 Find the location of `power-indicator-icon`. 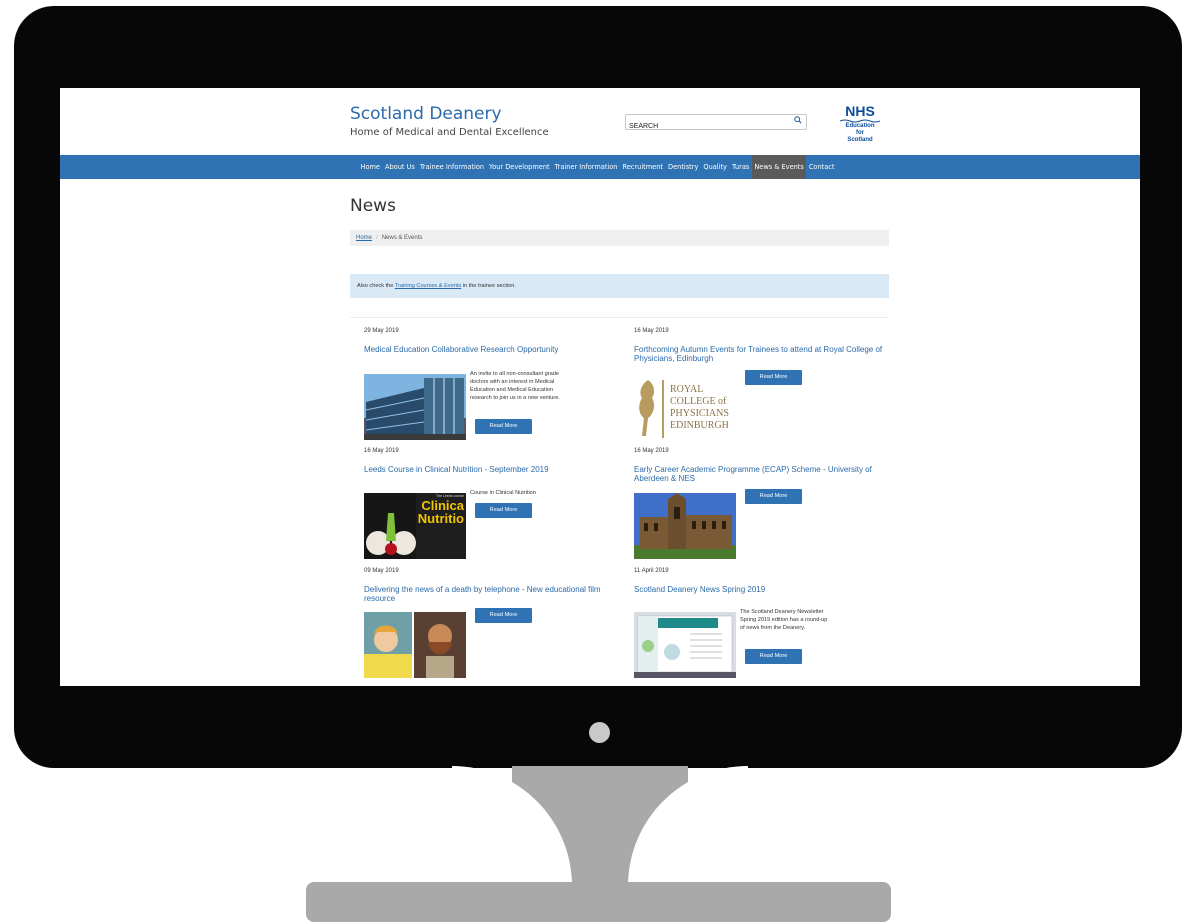

power-indicator-icon is located at coordinates (599, 732).